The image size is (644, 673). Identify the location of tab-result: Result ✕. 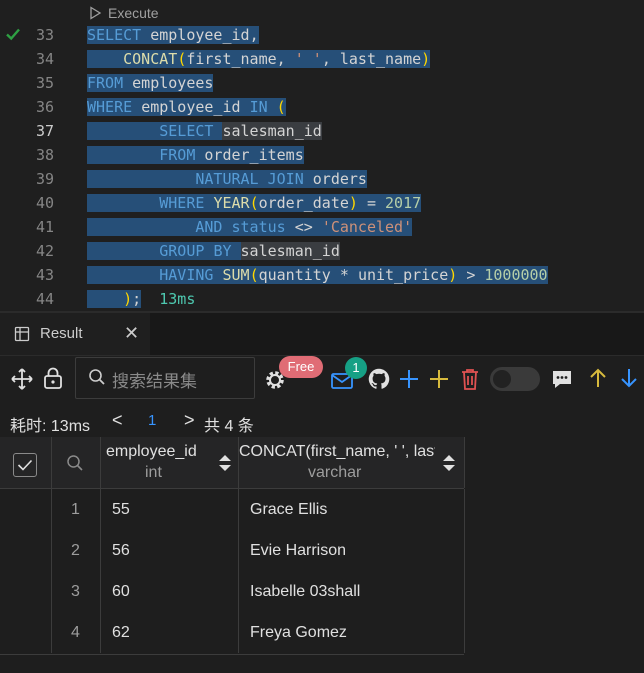
(75, 334).